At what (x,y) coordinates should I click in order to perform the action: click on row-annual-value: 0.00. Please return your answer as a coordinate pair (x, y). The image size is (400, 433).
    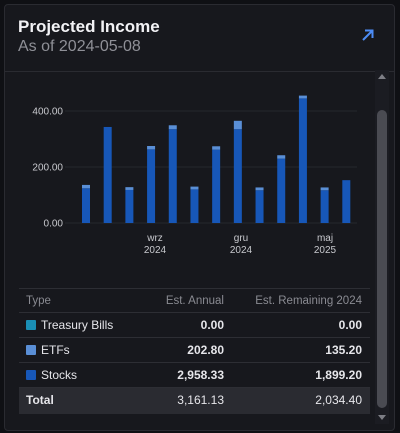
    Looking at the image, I should click on (212, 325).